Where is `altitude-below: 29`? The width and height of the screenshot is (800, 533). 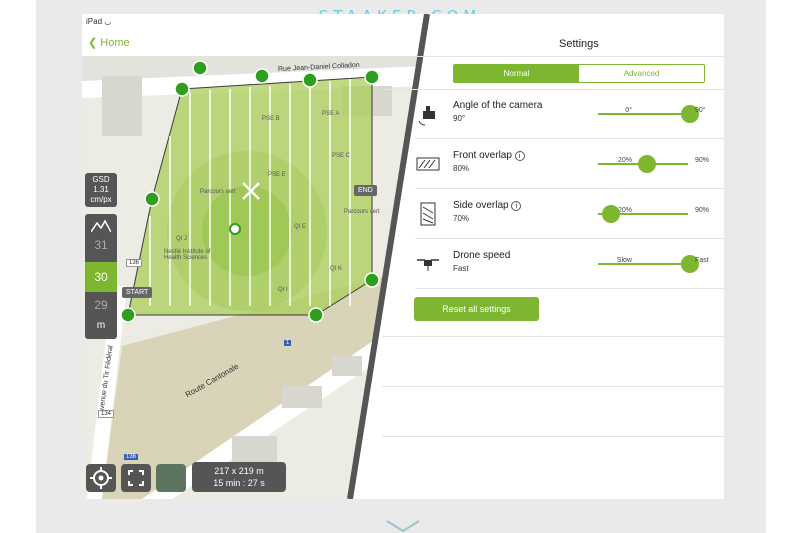
altitude-below: 29 is located at coordinates (101, 305).